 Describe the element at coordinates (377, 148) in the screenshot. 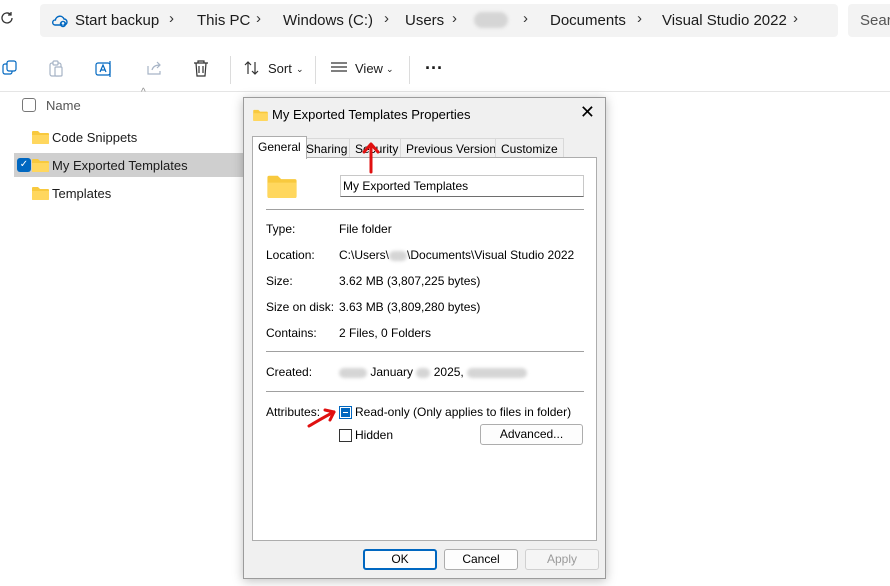

I see `tab-security: Security` at that location.